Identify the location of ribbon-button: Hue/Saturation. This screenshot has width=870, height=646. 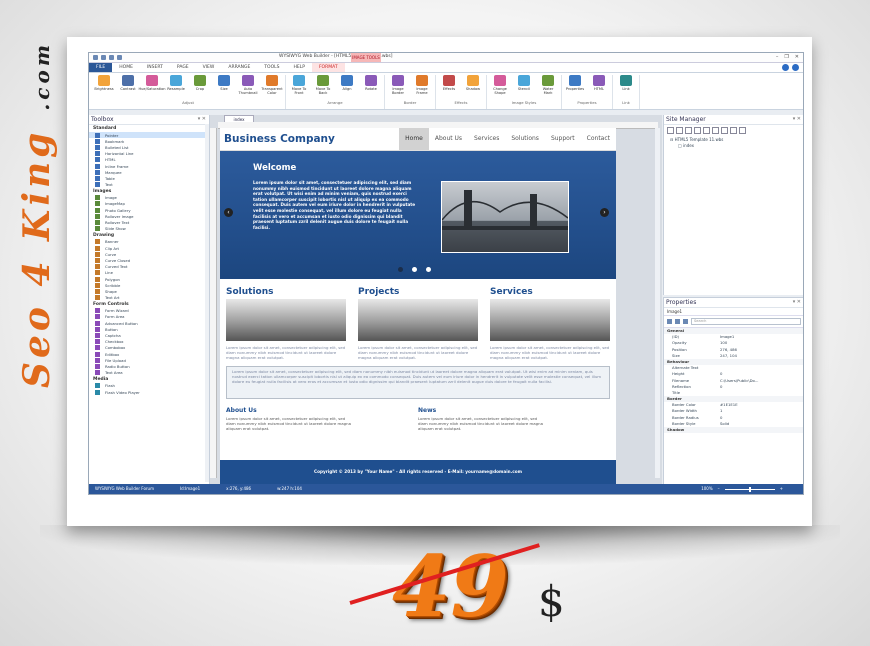
(152, 87).